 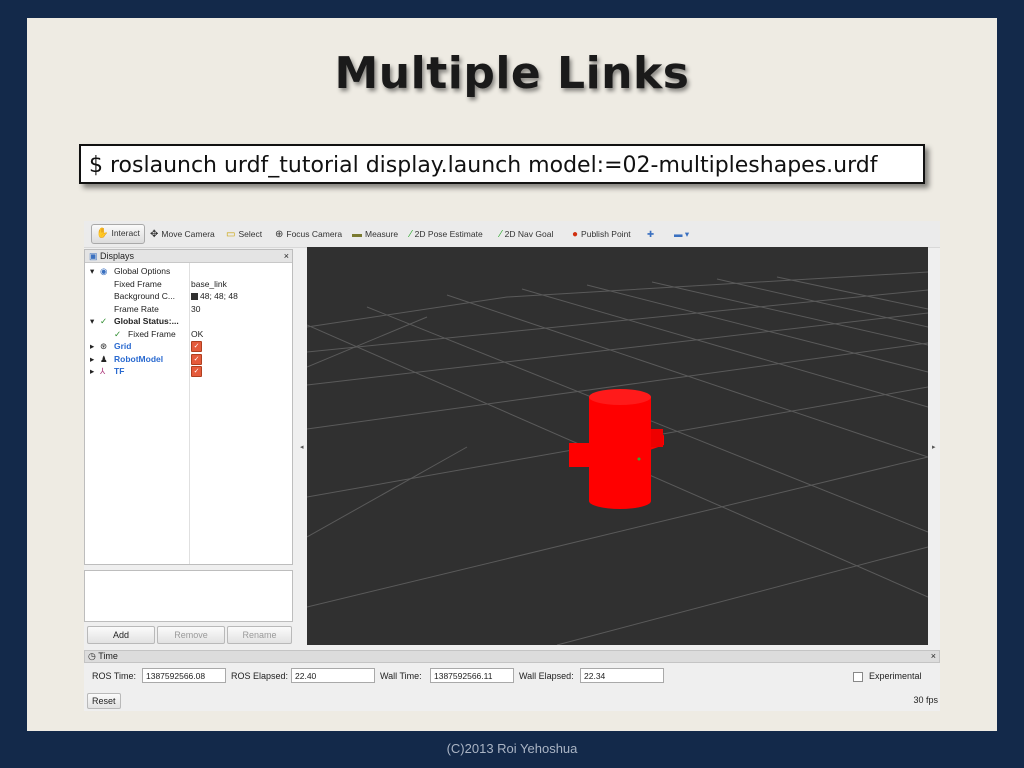 What do you see at coordinates (512, 73) in the screenshot?
I see `slide-title: Multiple Links` at bounding box center [512, 73].